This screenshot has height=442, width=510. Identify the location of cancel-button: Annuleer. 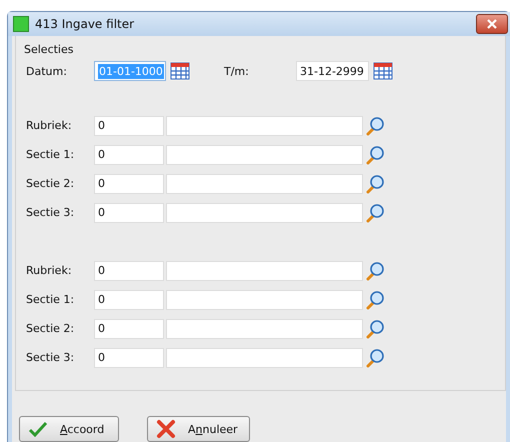
(198, 429).